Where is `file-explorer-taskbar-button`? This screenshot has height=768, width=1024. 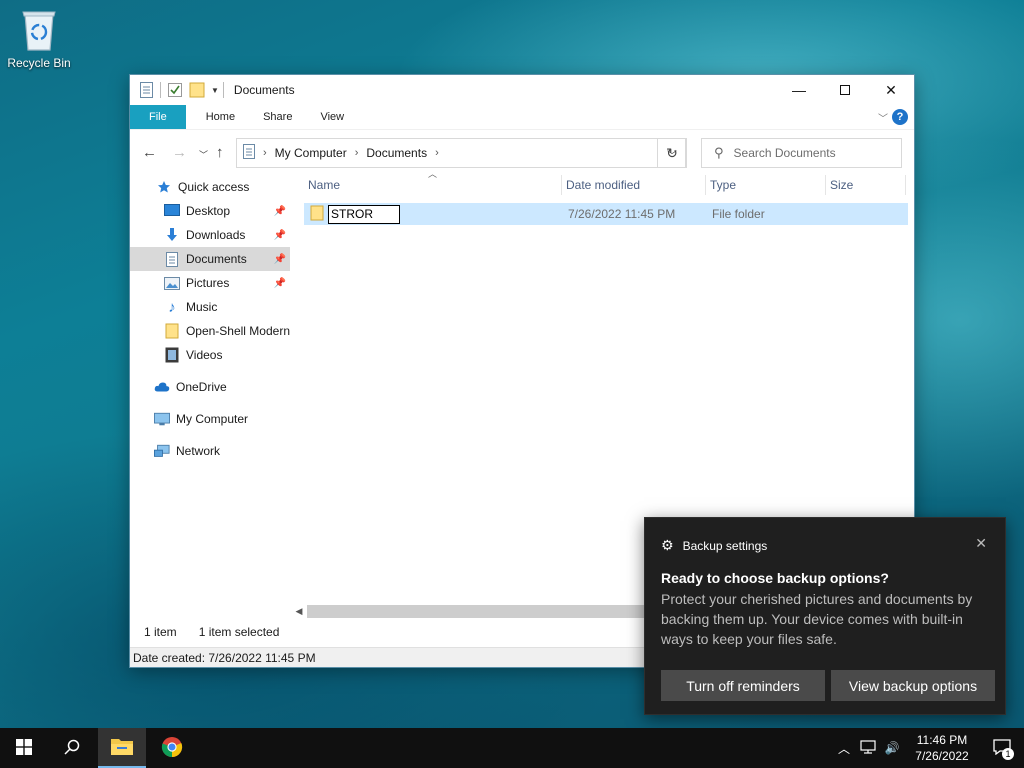
file-explorer-taskbar-button is located at coordinates (122, 748).